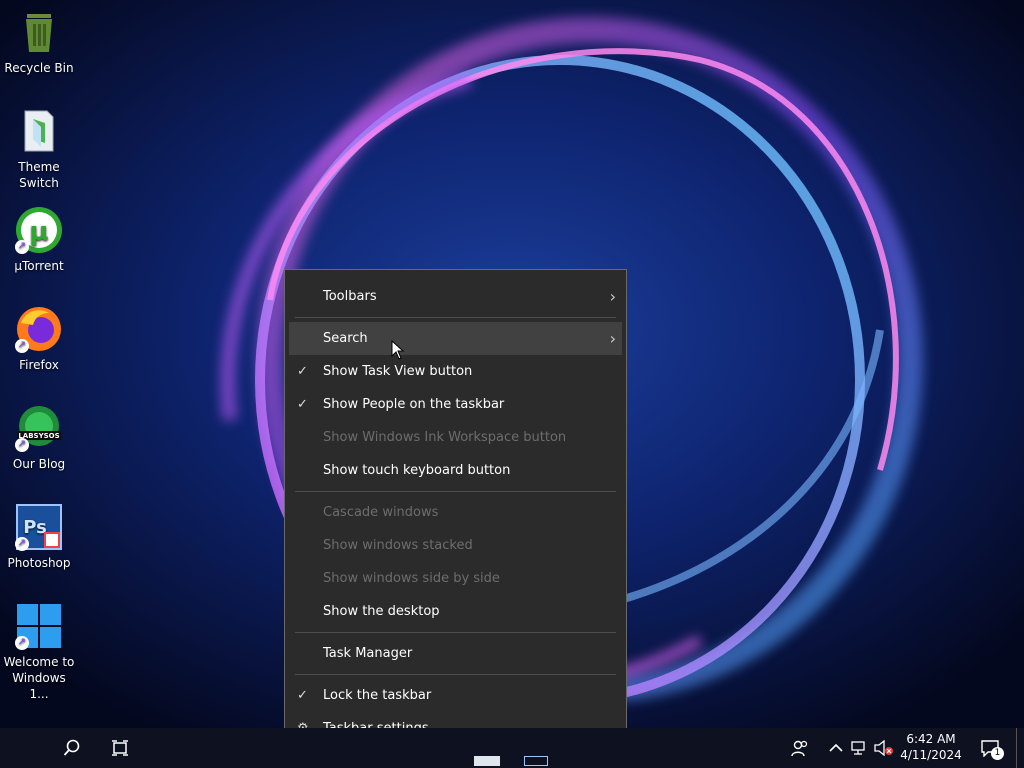  I want to click on desktop-icon-our-blog: LABSYSOS ↗ Our Blog, so click(39, 438).